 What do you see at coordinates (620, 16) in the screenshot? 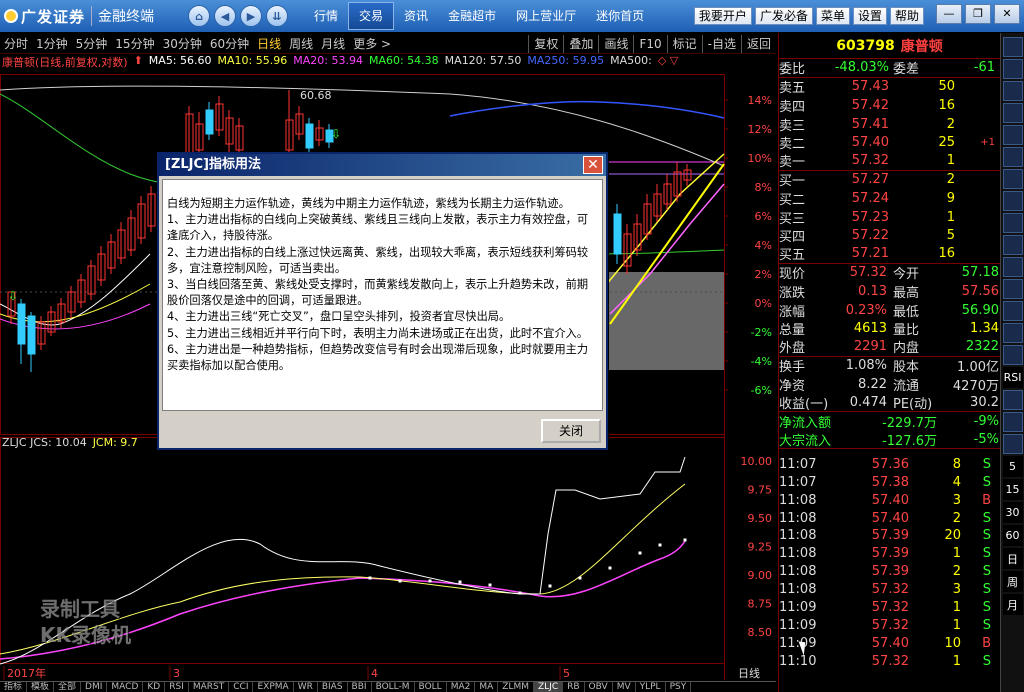
I see `menu-item-5: 迷你首页` at bounding box center [620, 16].